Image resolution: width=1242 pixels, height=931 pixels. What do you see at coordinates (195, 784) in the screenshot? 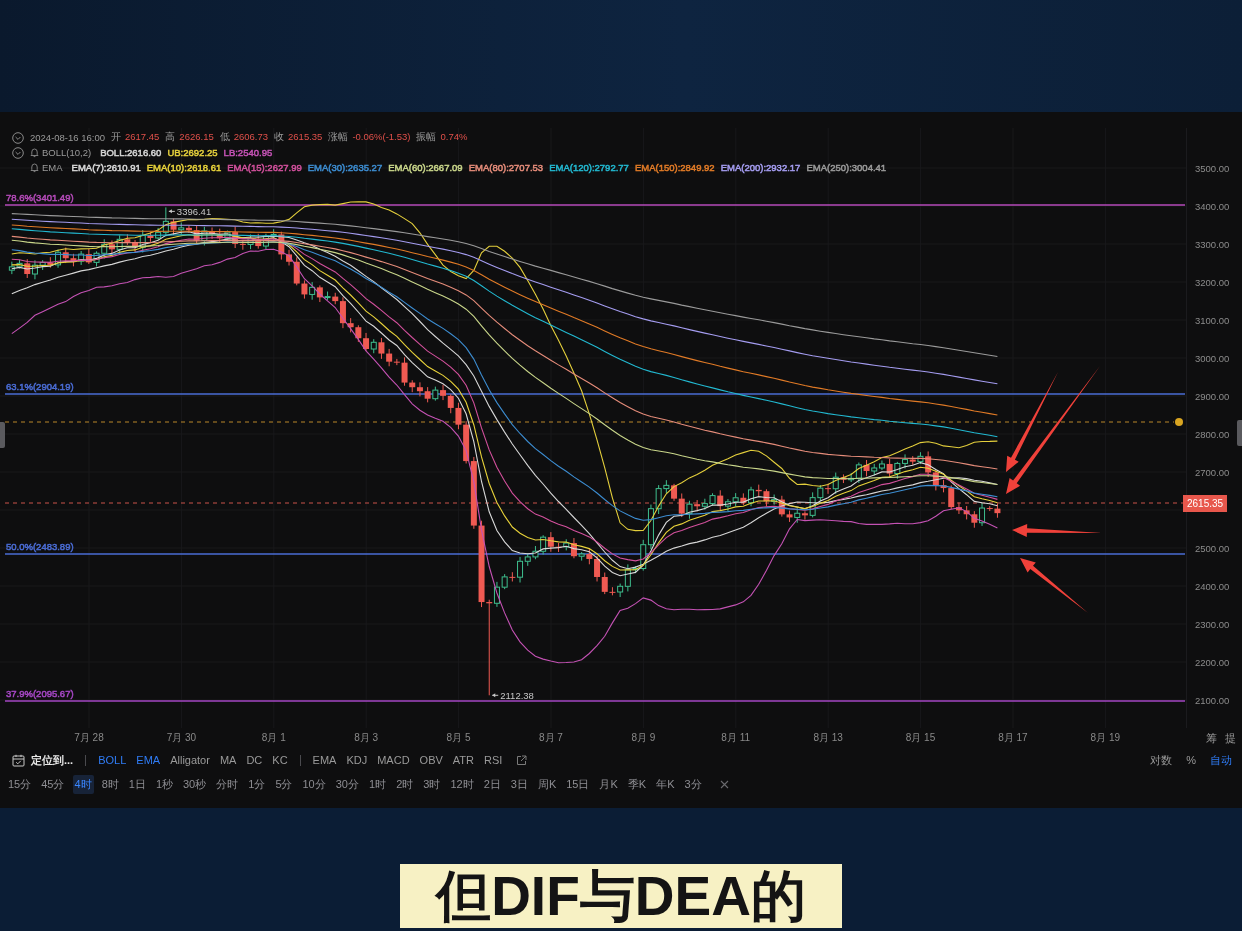
I see `interval-tab: 30秒` at bounding box center [195, 784].